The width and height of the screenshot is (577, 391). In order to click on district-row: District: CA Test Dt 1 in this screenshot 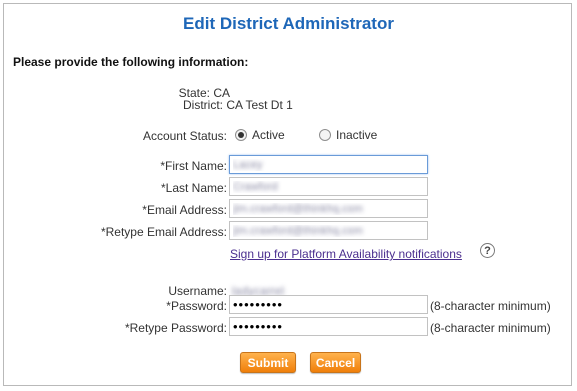, I will do `click(238, 105)`.